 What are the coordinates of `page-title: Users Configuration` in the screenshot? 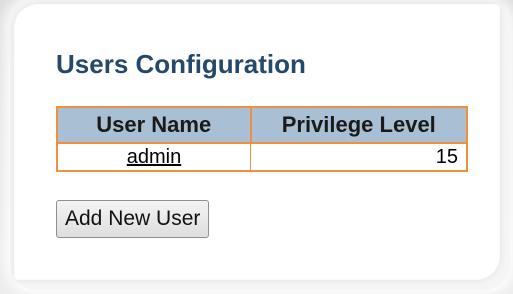 It's located at (181, 64).